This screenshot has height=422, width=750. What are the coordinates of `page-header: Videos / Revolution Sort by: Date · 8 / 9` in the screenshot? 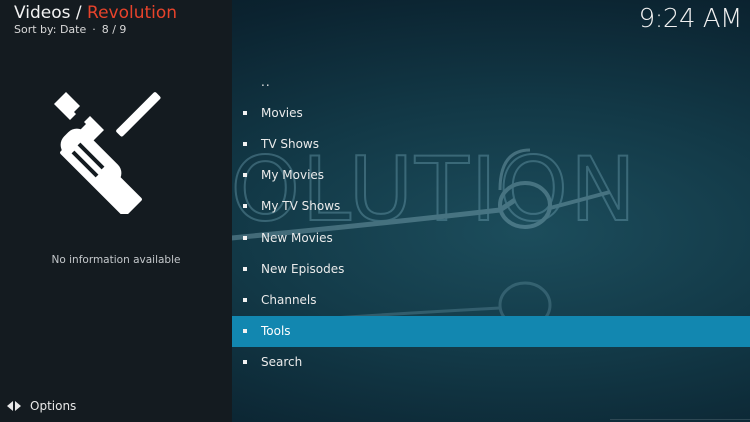 It's located at (95, 20).